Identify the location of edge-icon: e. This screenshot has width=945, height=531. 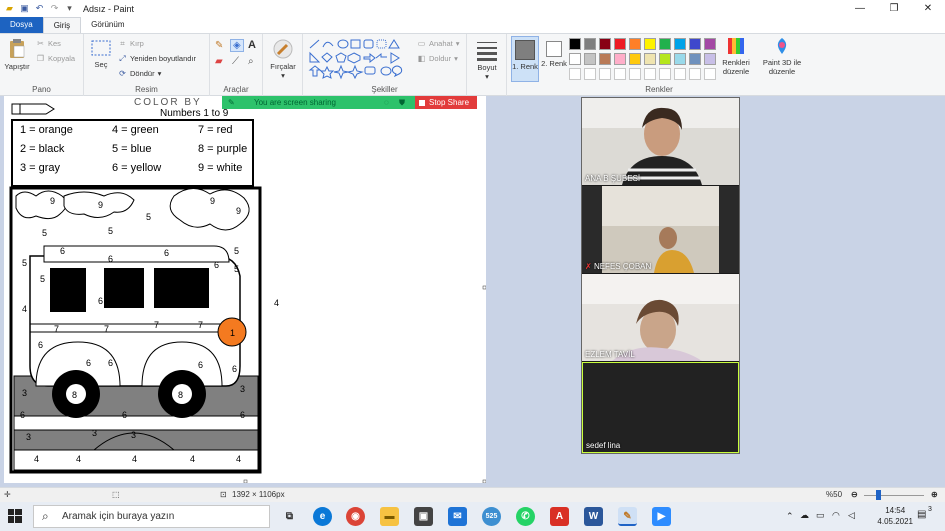
(322, 516).